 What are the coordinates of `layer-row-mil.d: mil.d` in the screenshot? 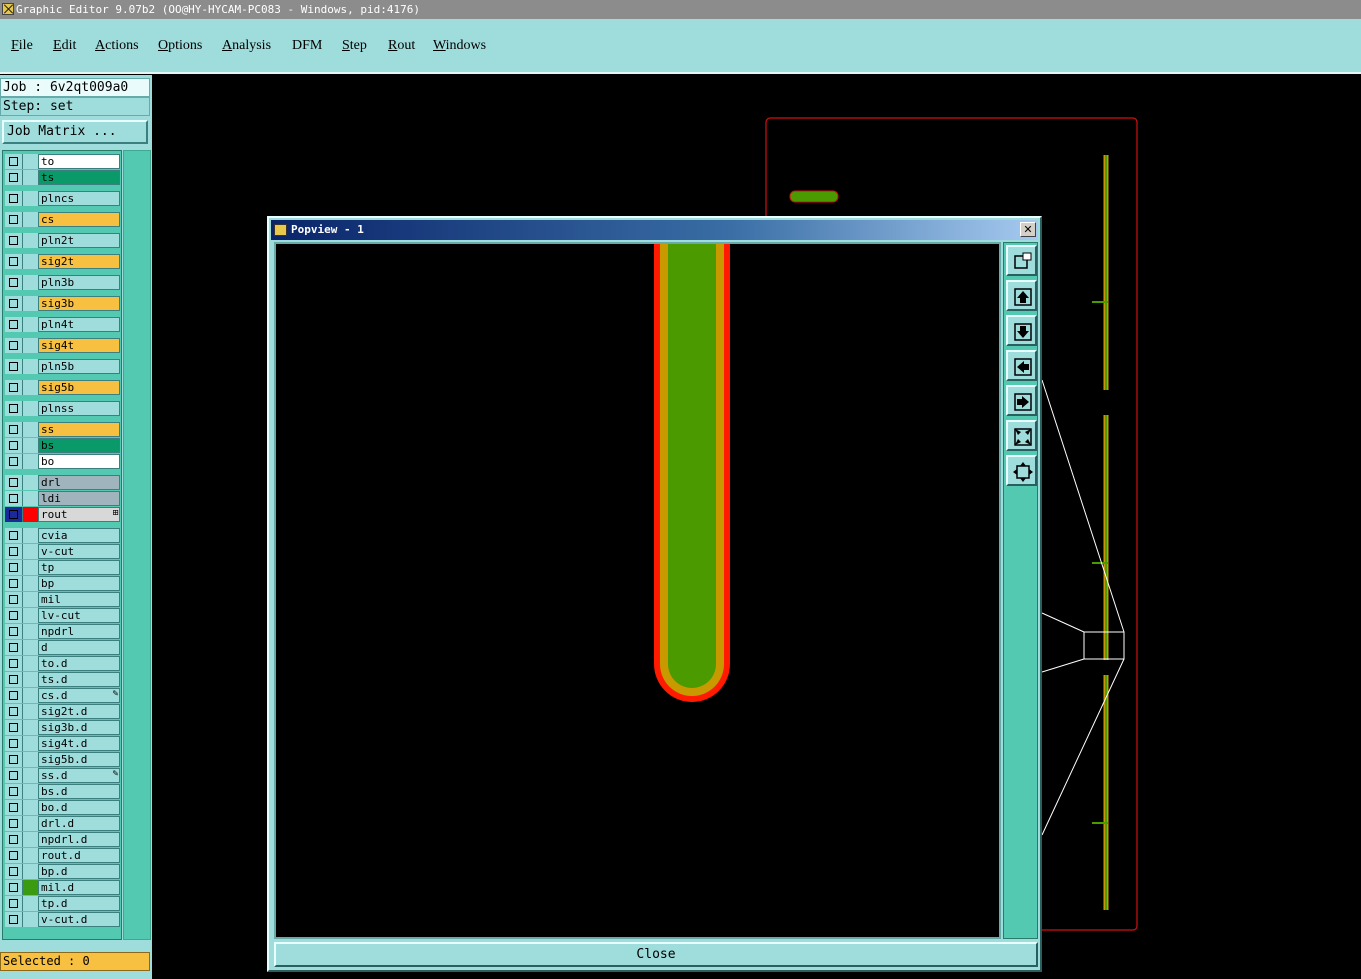 It's located at (62, 887).